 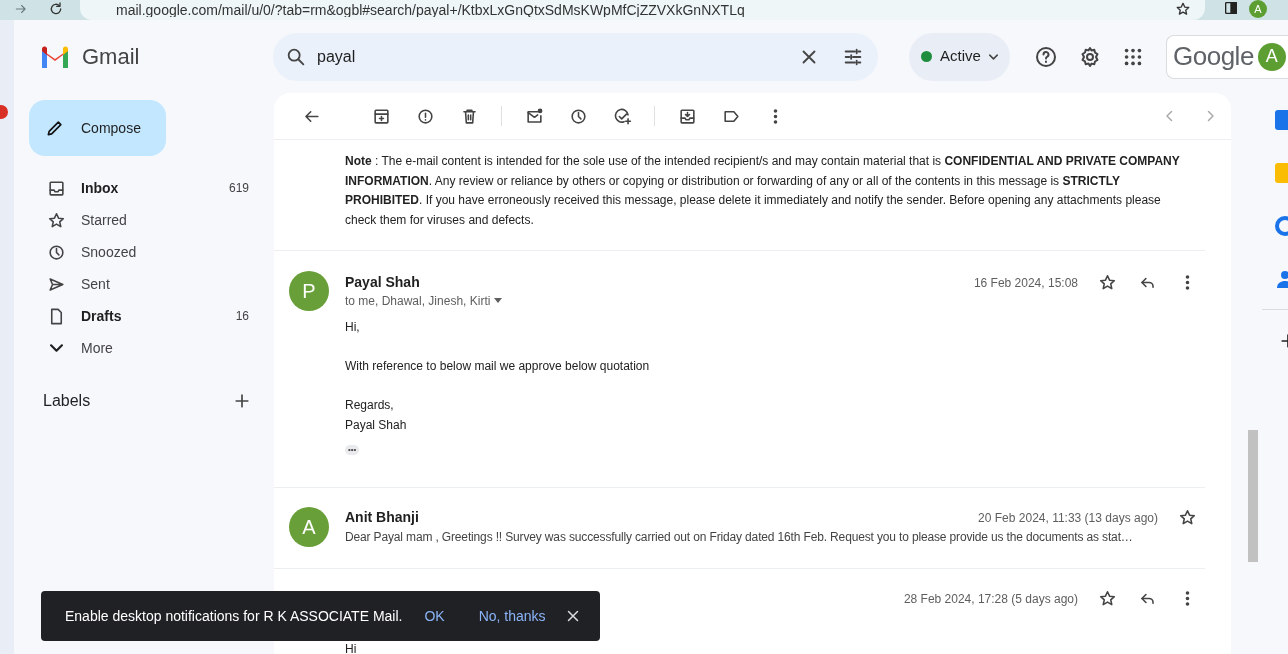 I want to click on nav-count: 16, so click(x=242, y=316).